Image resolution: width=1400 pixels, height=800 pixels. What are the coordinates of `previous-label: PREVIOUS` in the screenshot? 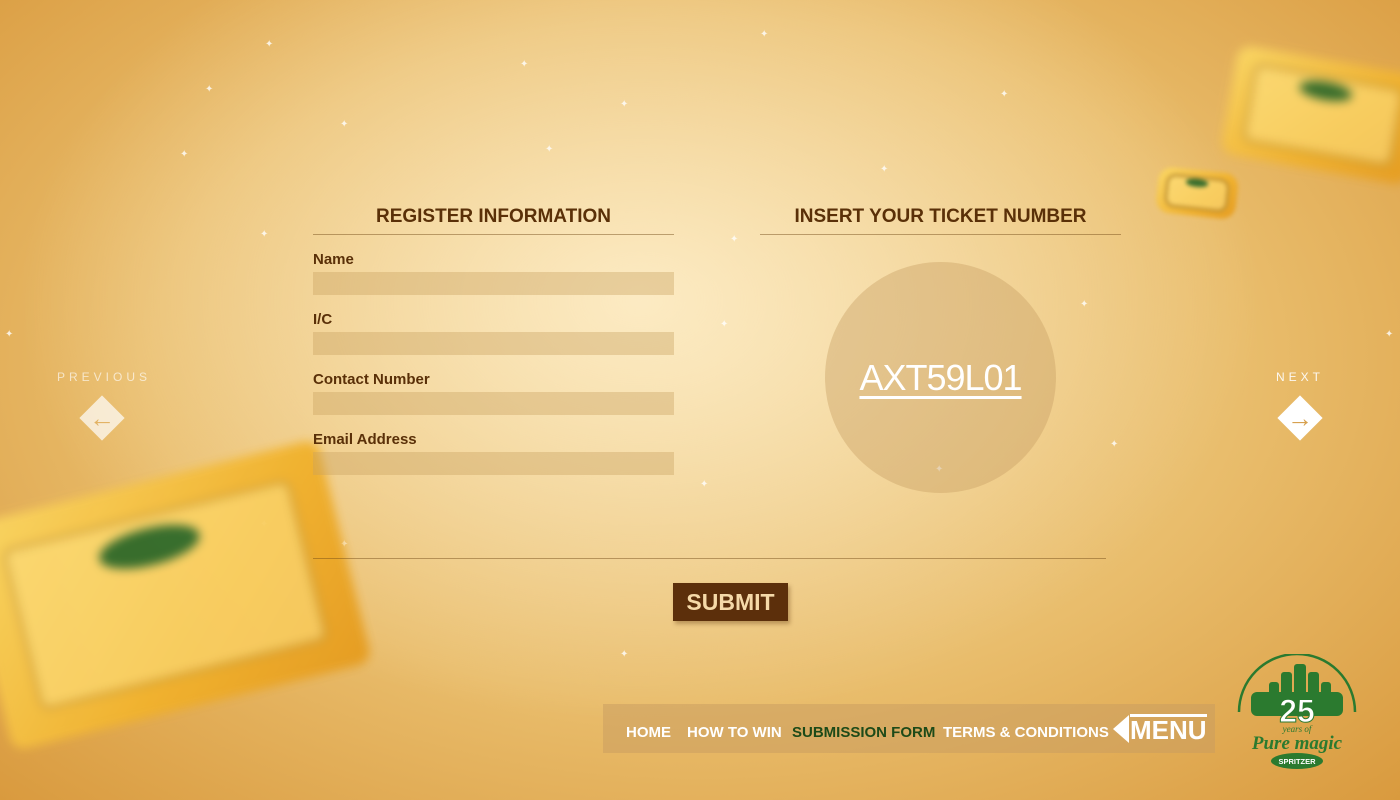 It's located at (104, 377).